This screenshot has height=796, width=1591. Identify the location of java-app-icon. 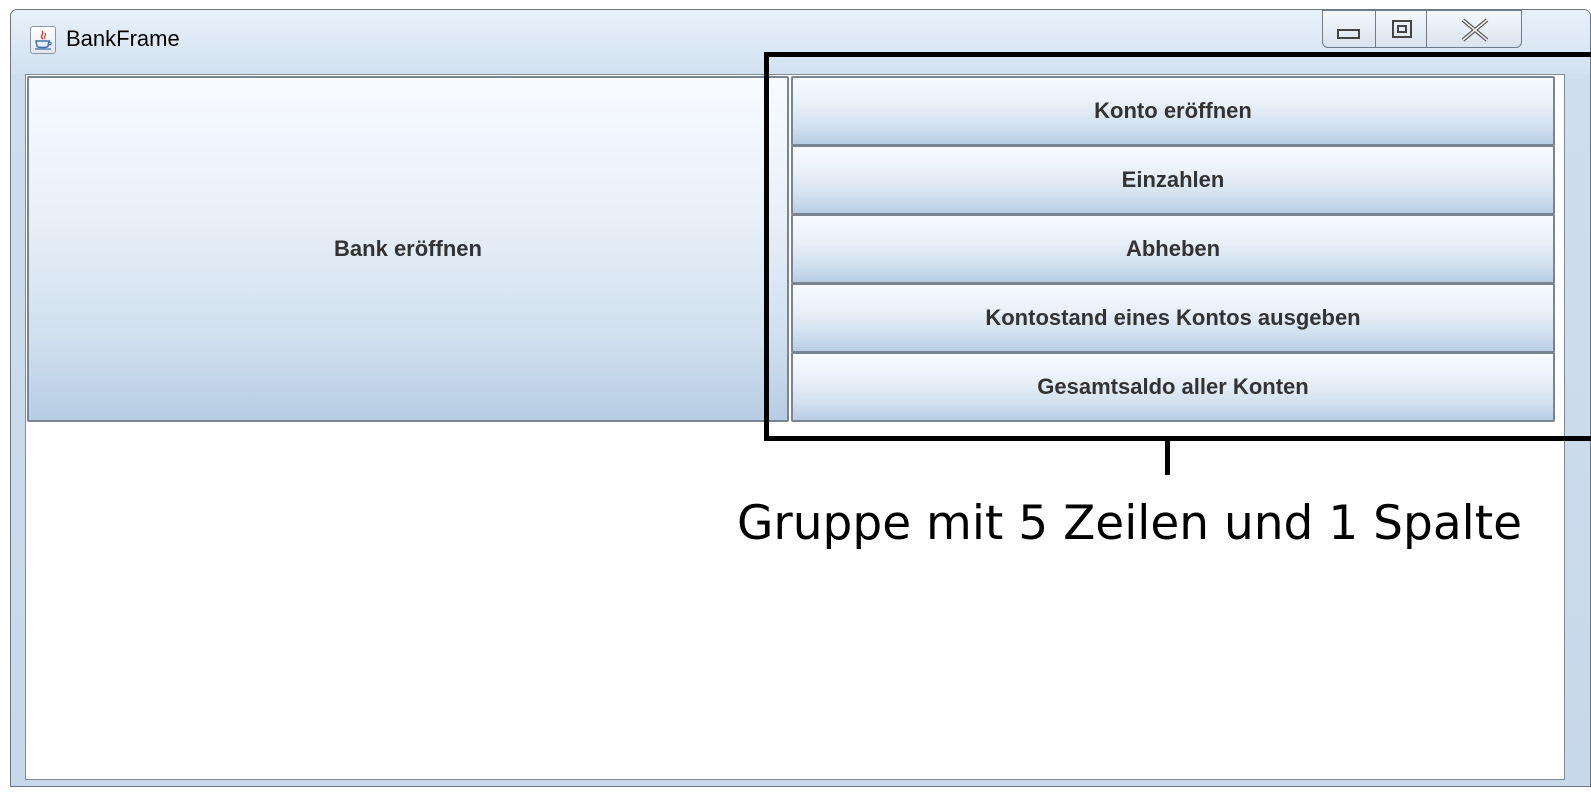
(43, 40).